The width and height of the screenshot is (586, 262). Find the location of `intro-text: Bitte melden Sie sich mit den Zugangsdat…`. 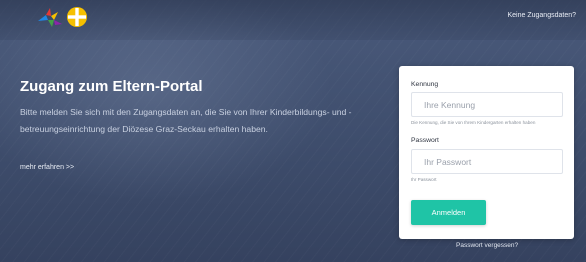

intro-text: Bitte melden Sie sich mit den Zugangsdat… is located at coordinates (186, 120).